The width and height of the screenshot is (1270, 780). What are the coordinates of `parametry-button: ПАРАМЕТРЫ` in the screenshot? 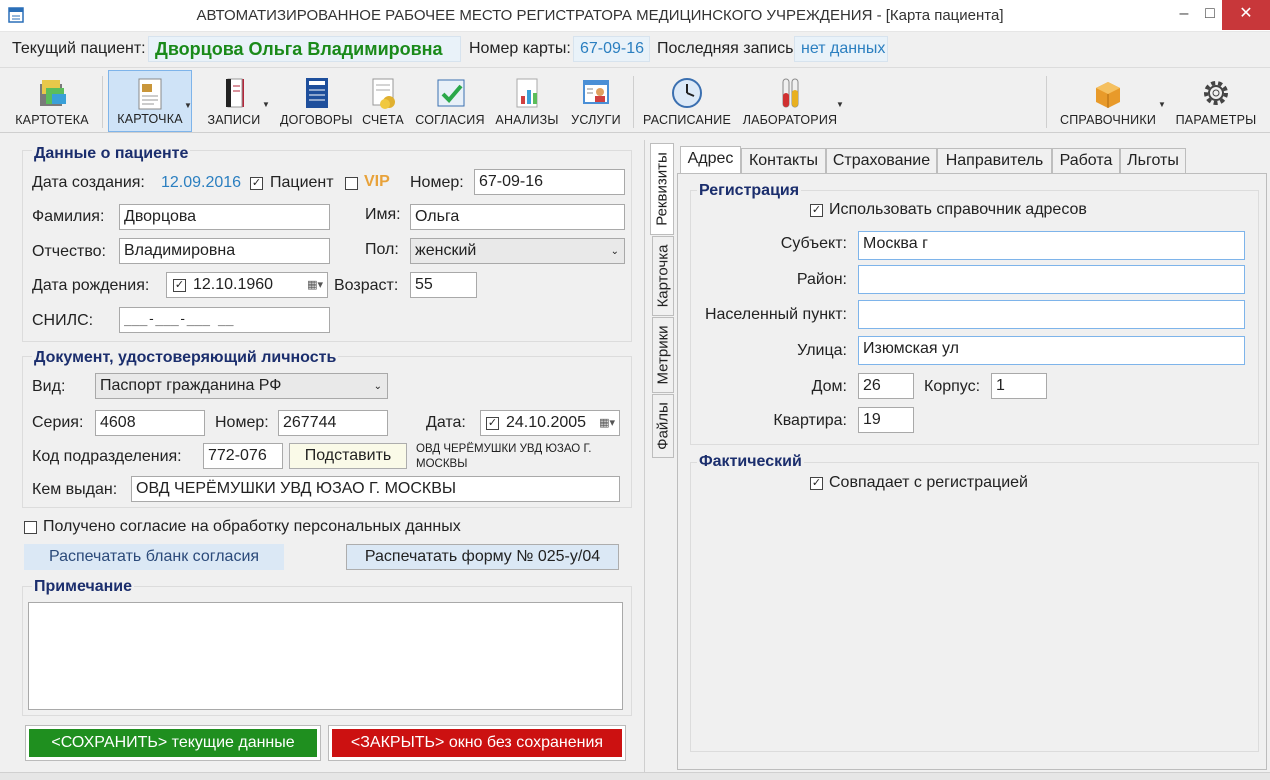 It's located at (1216, 101).